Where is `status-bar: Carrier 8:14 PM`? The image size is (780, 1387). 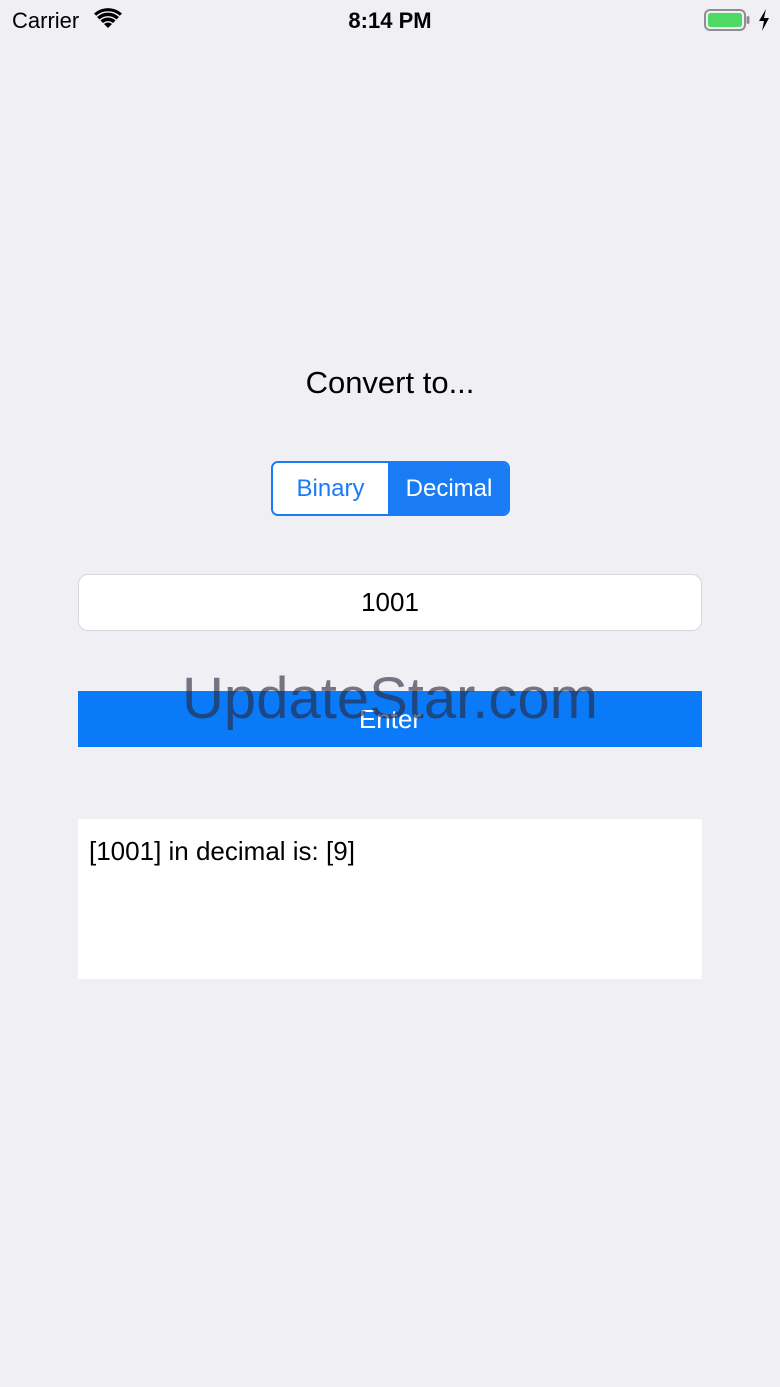
status-bar: Carrier 8:14 PM is located at coordinates (390, 20).